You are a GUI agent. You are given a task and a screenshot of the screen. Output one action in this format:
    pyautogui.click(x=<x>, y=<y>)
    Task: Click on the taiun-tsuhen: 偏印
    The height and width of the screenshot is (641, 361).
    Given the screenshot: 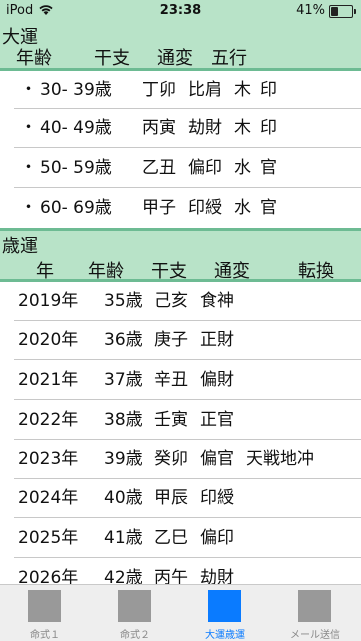 What is the action you would take?
    pyautogui.click(x=205, y=168)
    